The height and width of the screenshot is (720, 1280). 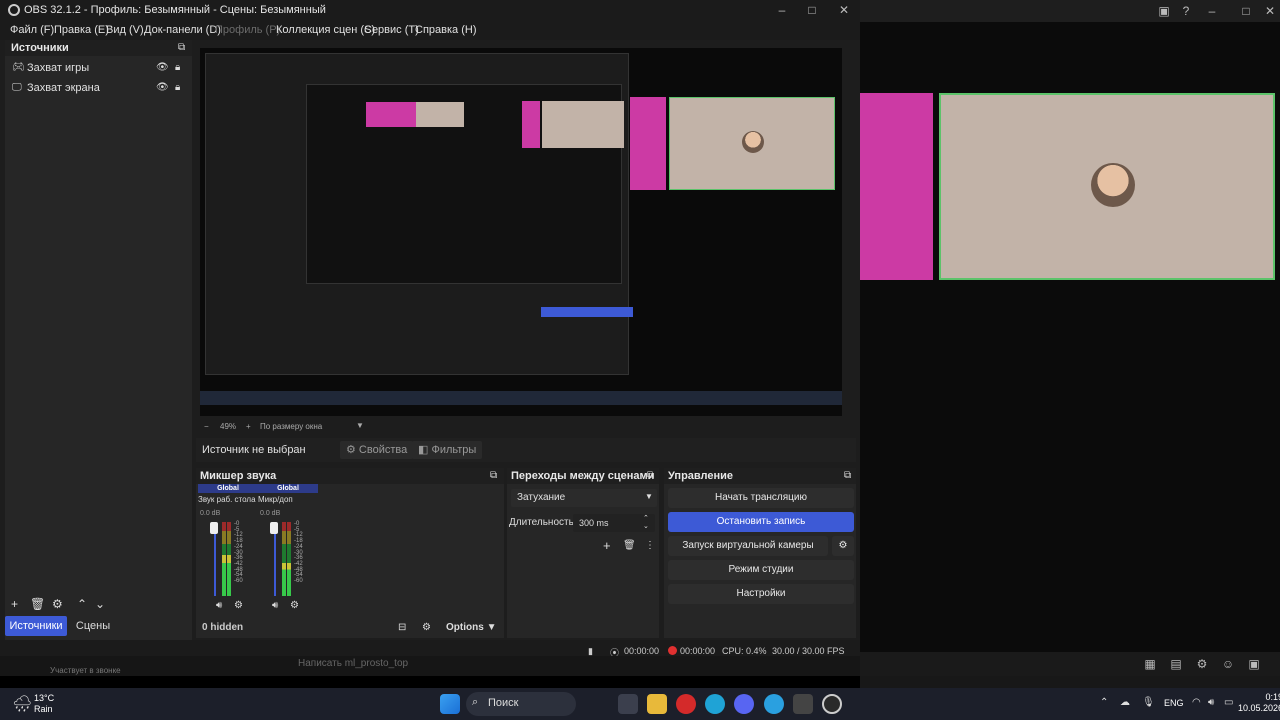 I want to click on start-streaming-button: Начать трансляцию, so click(x=761, y=498).